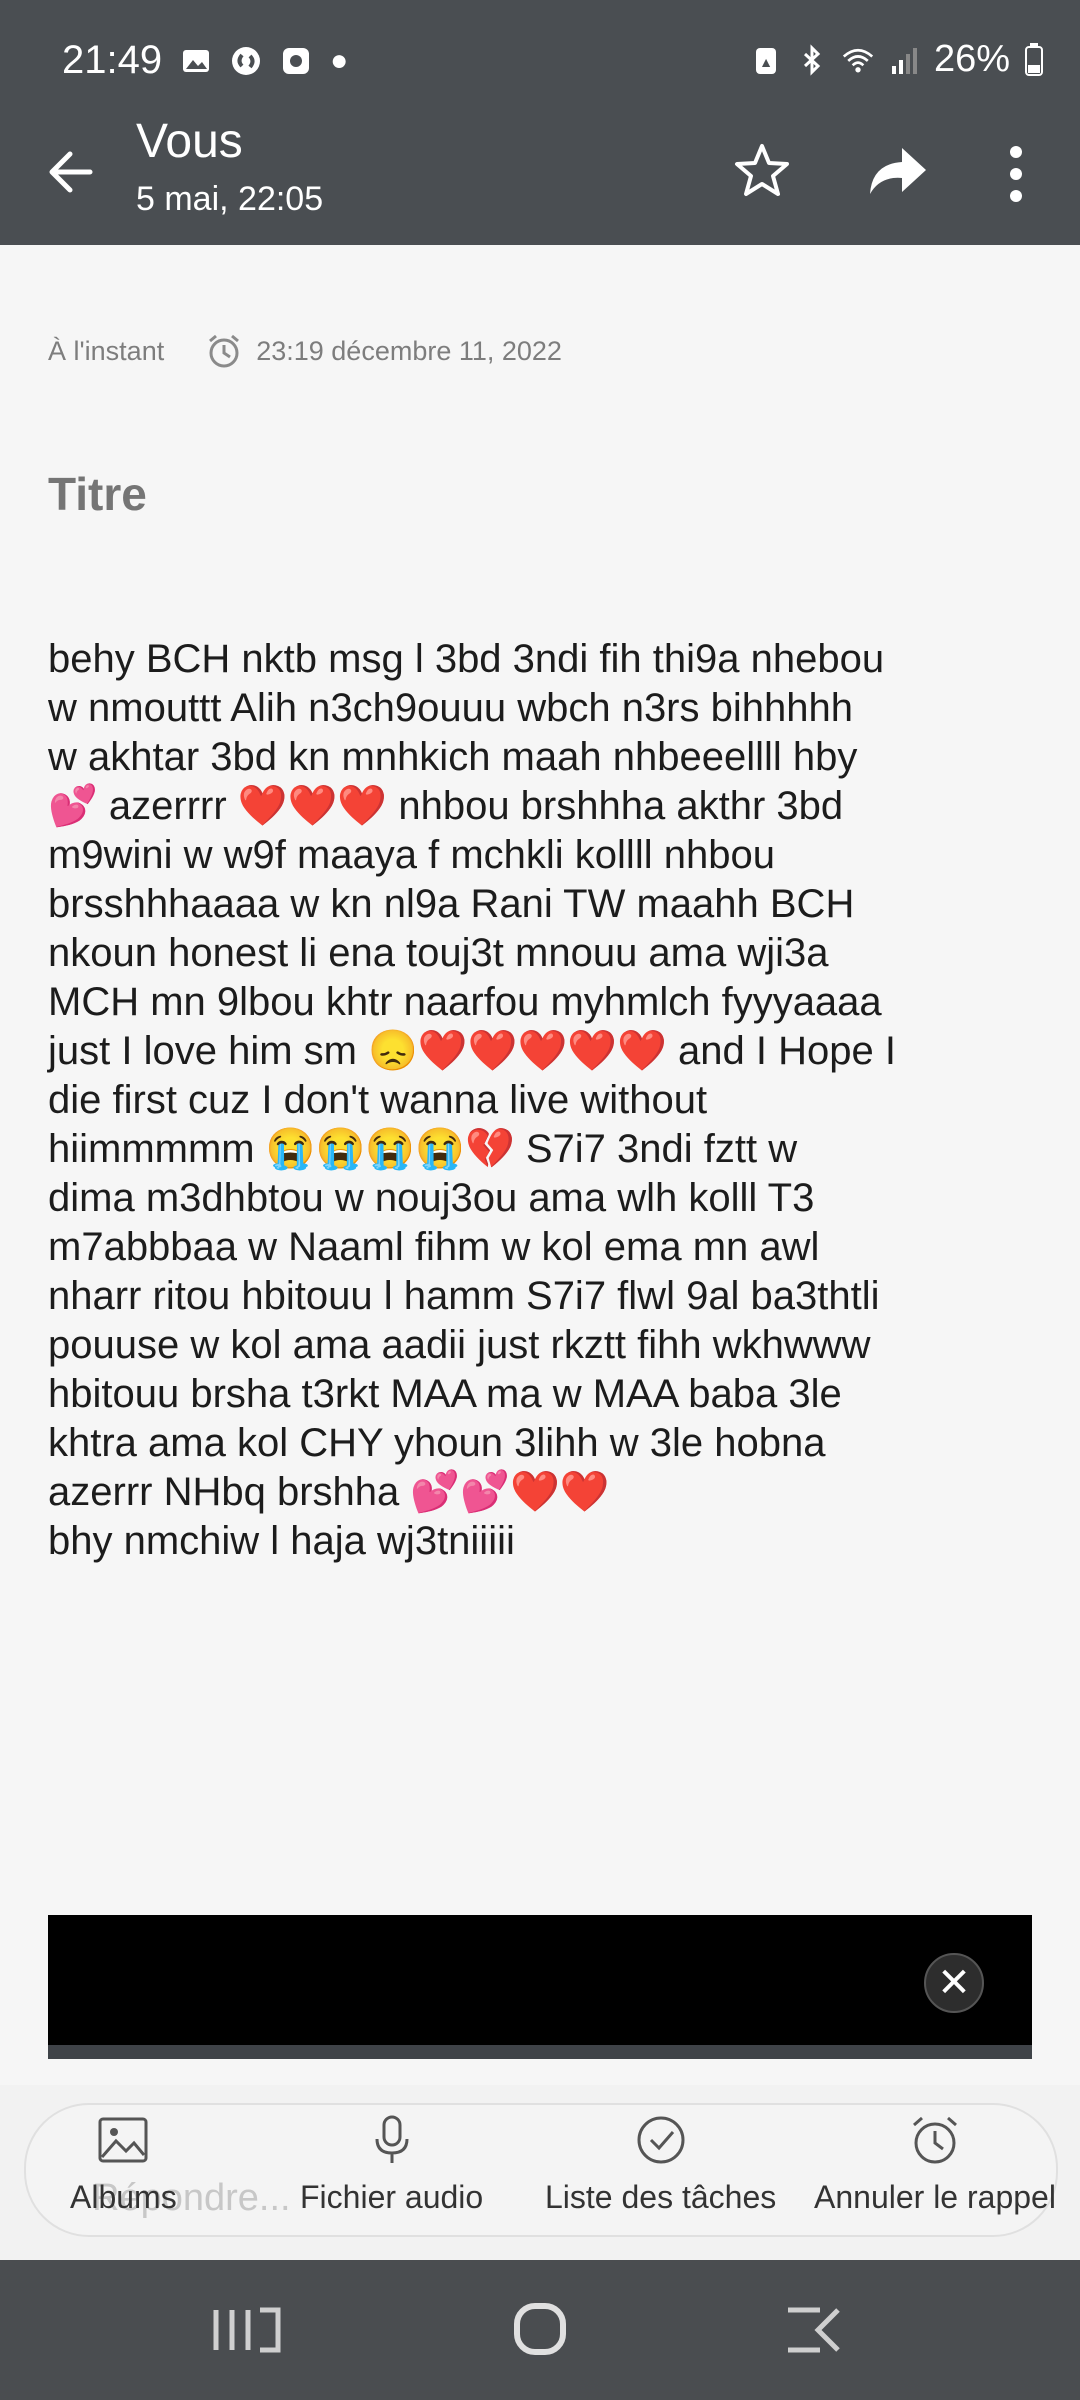 The image size is (1080, 2400). Describe the element at coordinates (106, 350) in the screenshot. I see `note-modified-time: À l'instant` at that location.